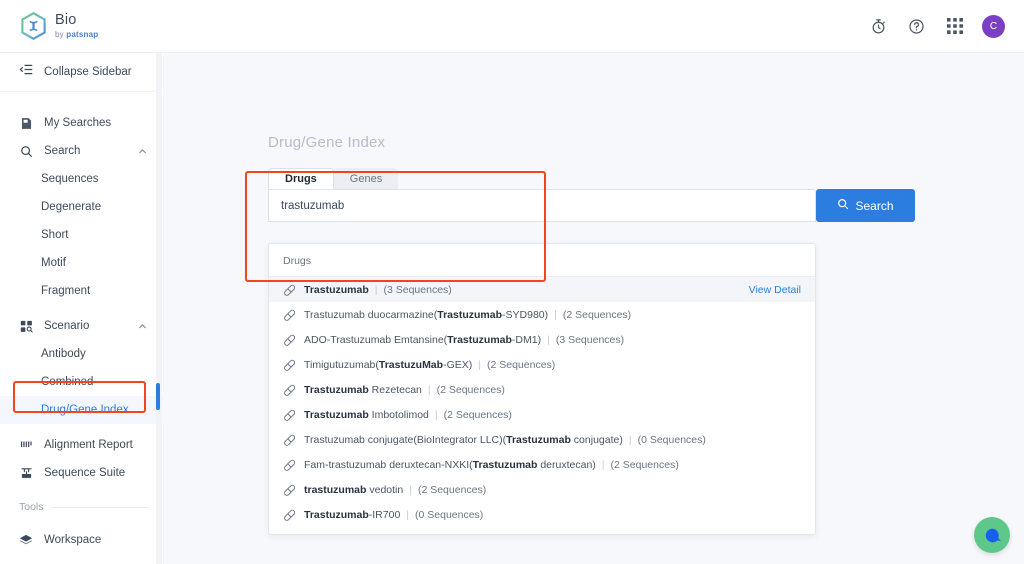  Describe the element at coordinates (55, 235) in the screenshot. I see `sidebar-item-label: Short` at that location.